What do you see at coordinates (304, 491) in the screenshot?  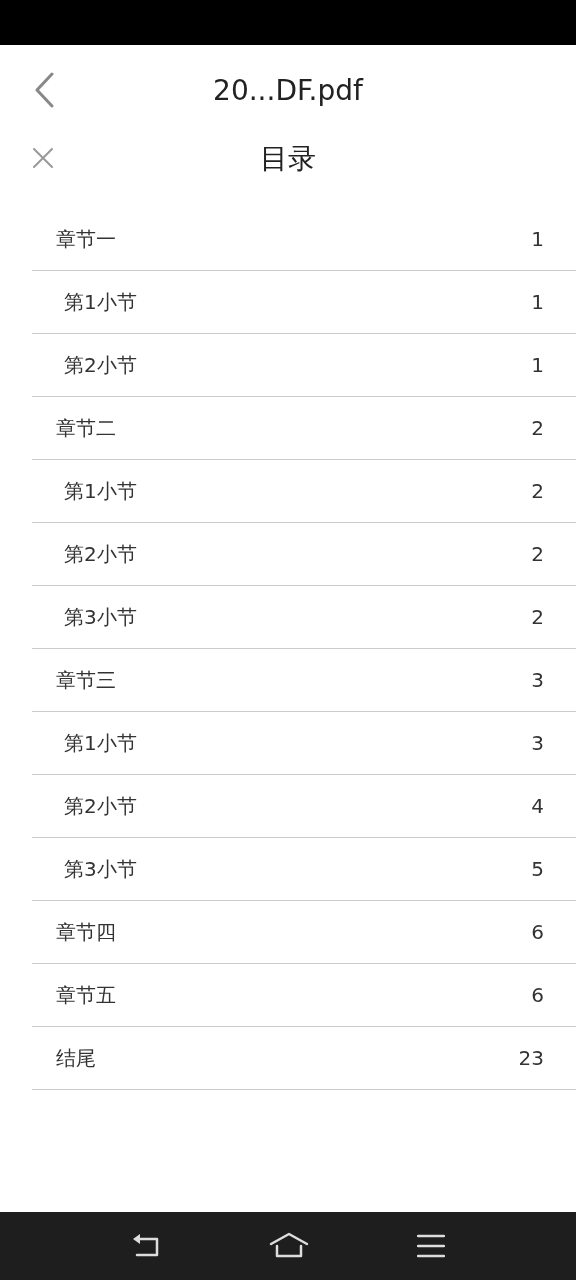 I see `toc-item: 第1小节 2` at bounding box center [304, 491].